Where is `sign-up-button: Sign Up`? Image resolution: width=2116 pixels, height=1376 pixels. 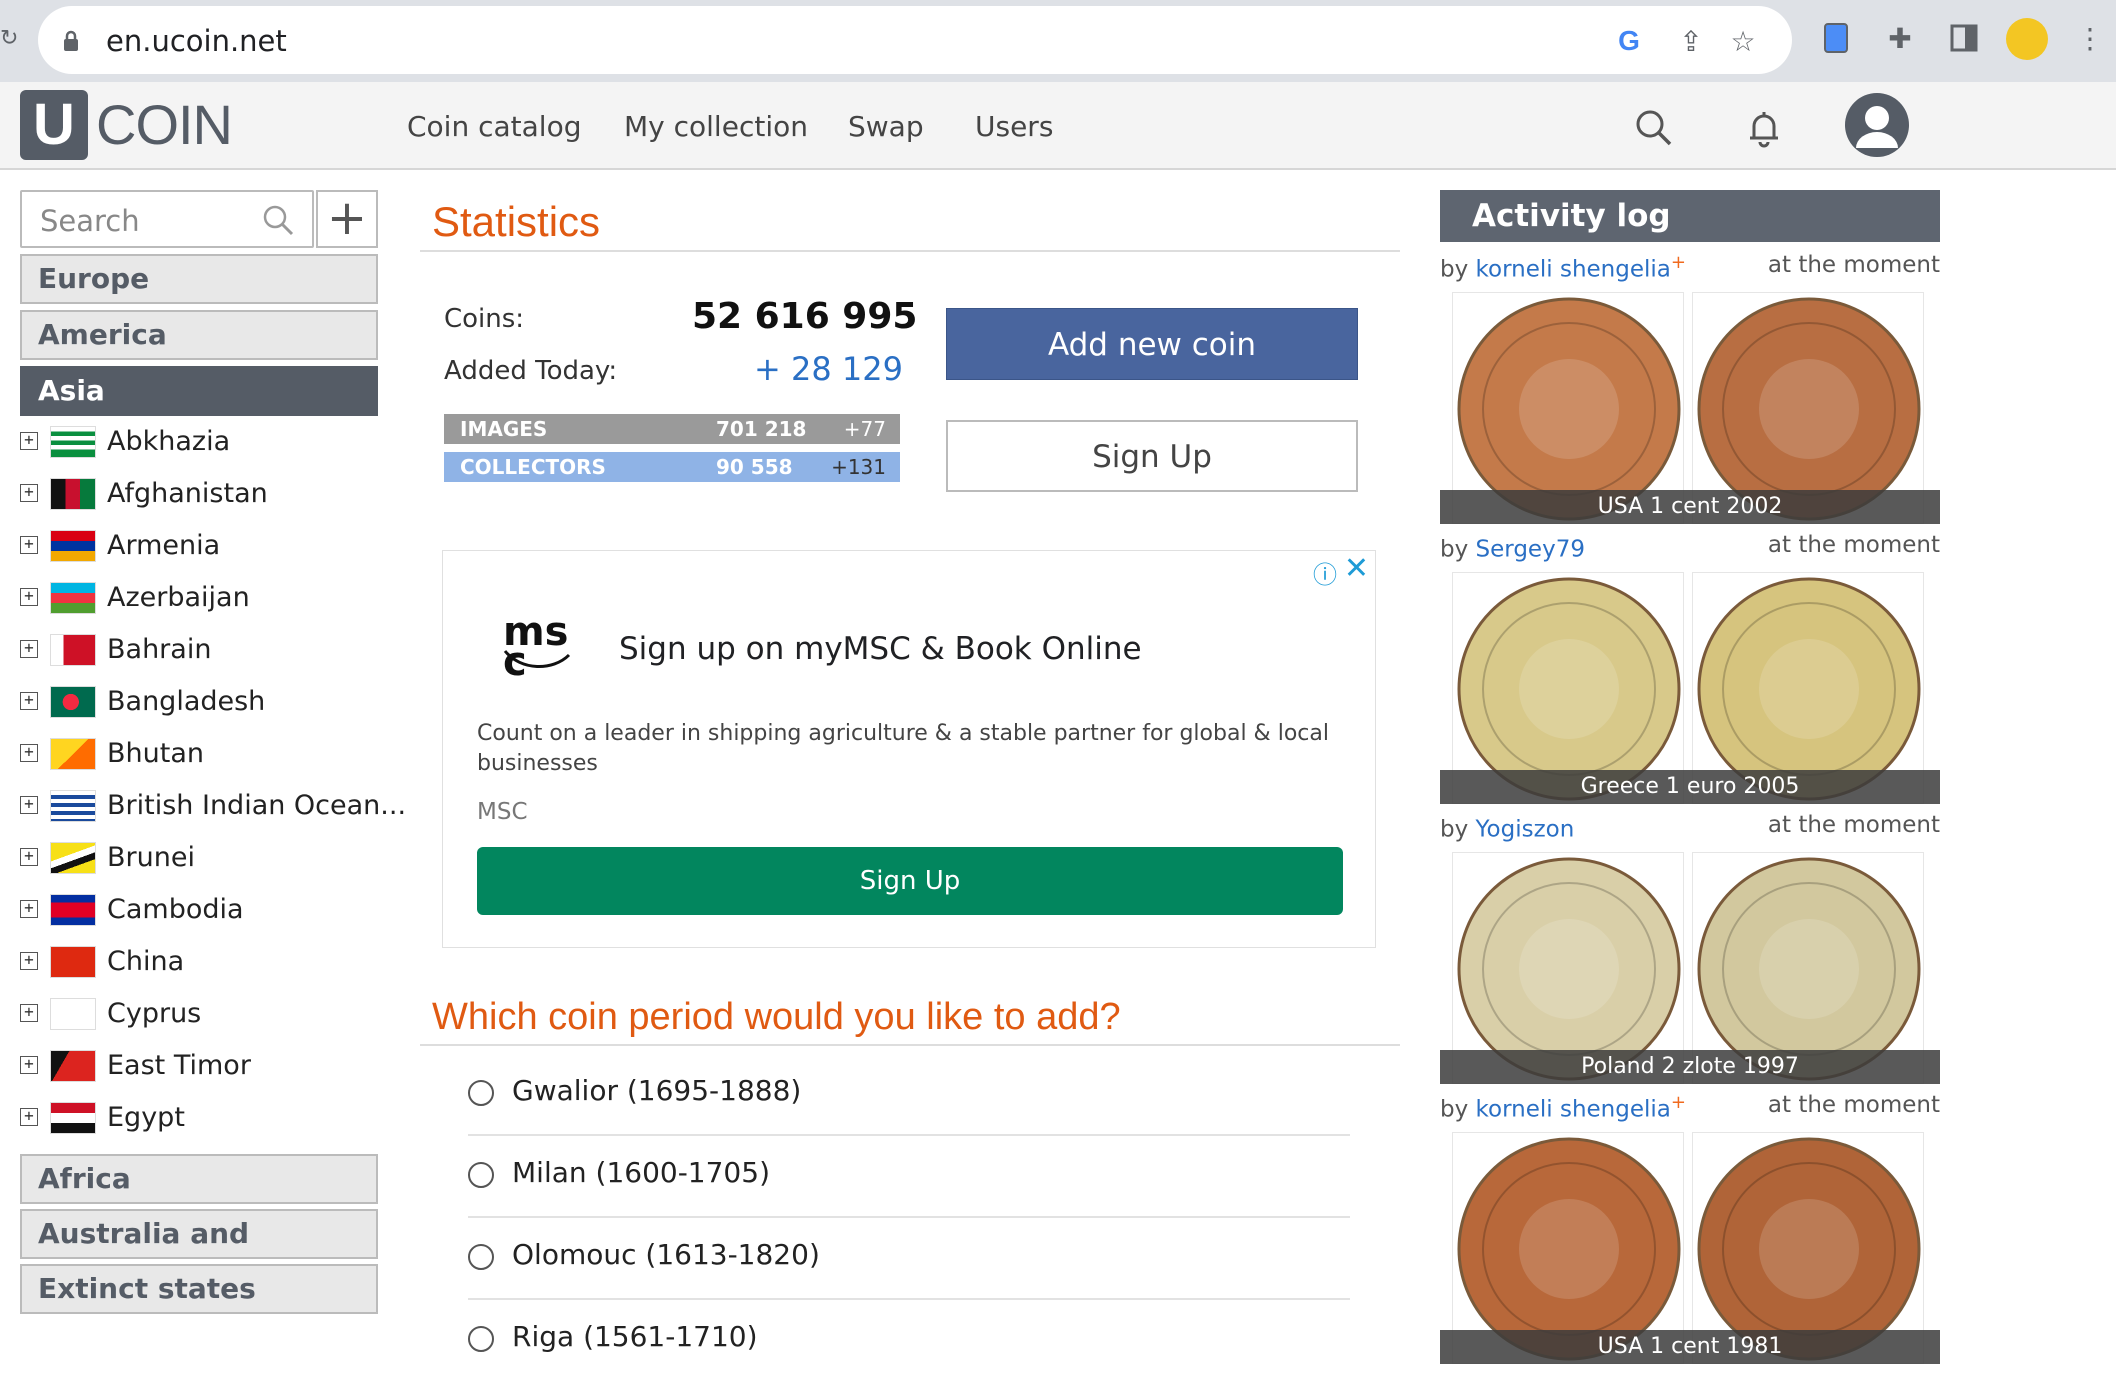
sign-up-button: Sign Up is located at coordinates (1152, 456).